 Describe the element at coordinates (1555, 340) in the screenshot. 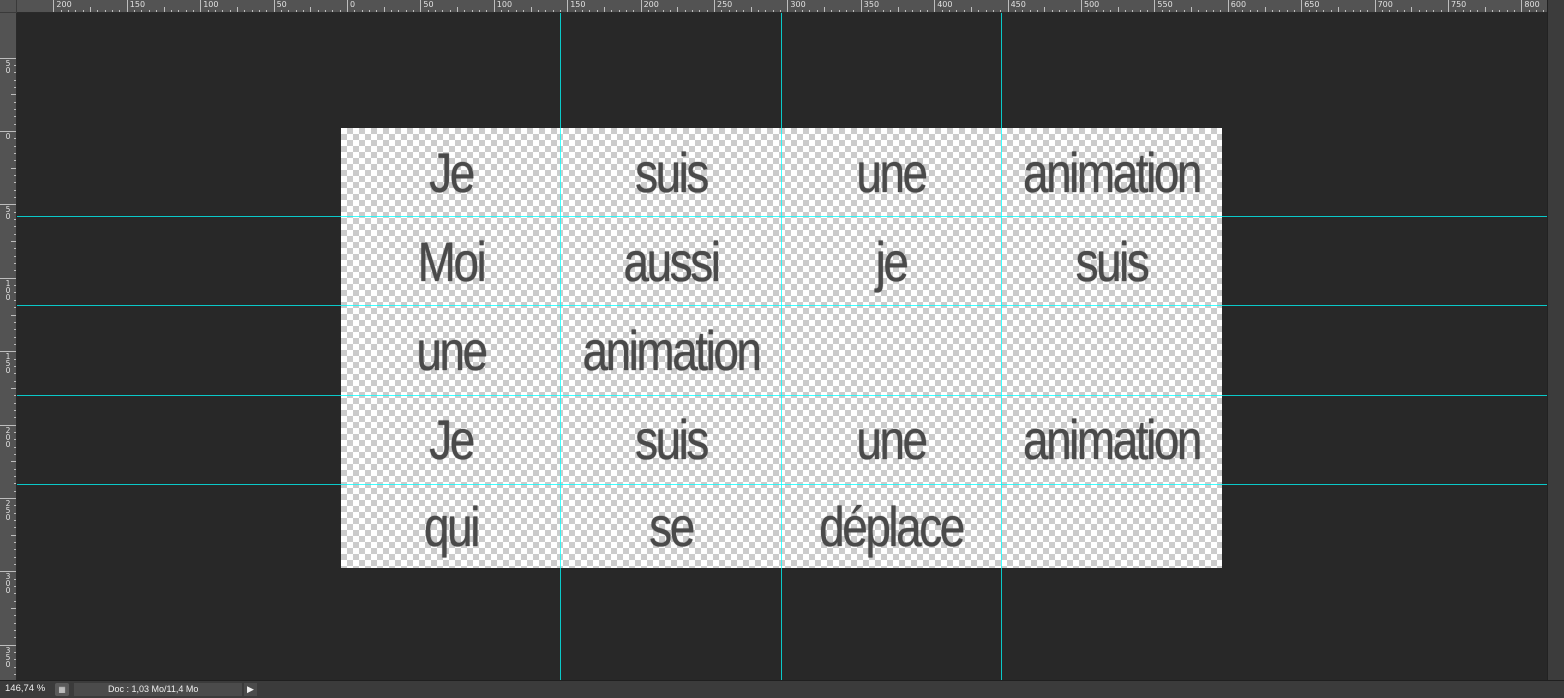

I see `vertical-scrollbar` at that location.